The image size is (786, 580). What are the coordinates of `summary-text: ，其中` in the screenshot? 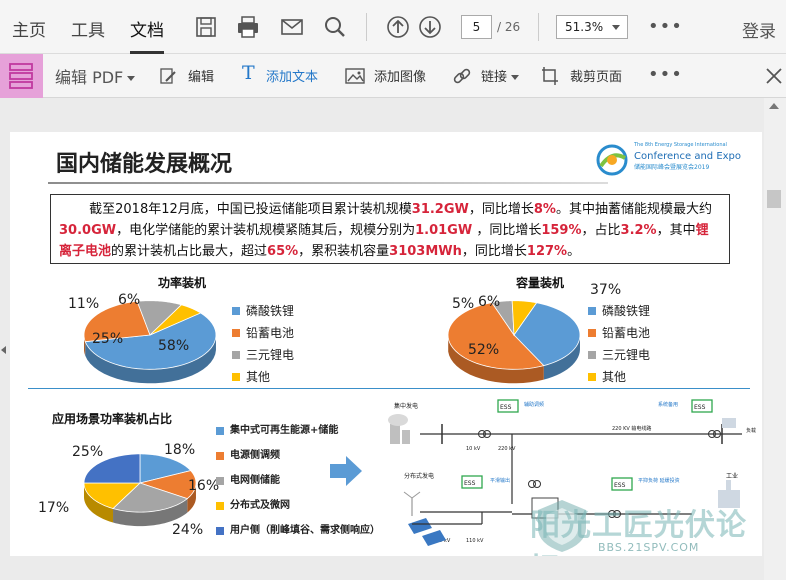 It's located at (676, 230).